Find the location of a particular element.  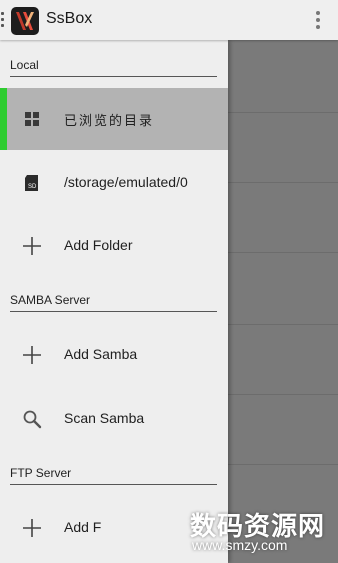

app-bar: SsBox is located at coordinates (169, 20).